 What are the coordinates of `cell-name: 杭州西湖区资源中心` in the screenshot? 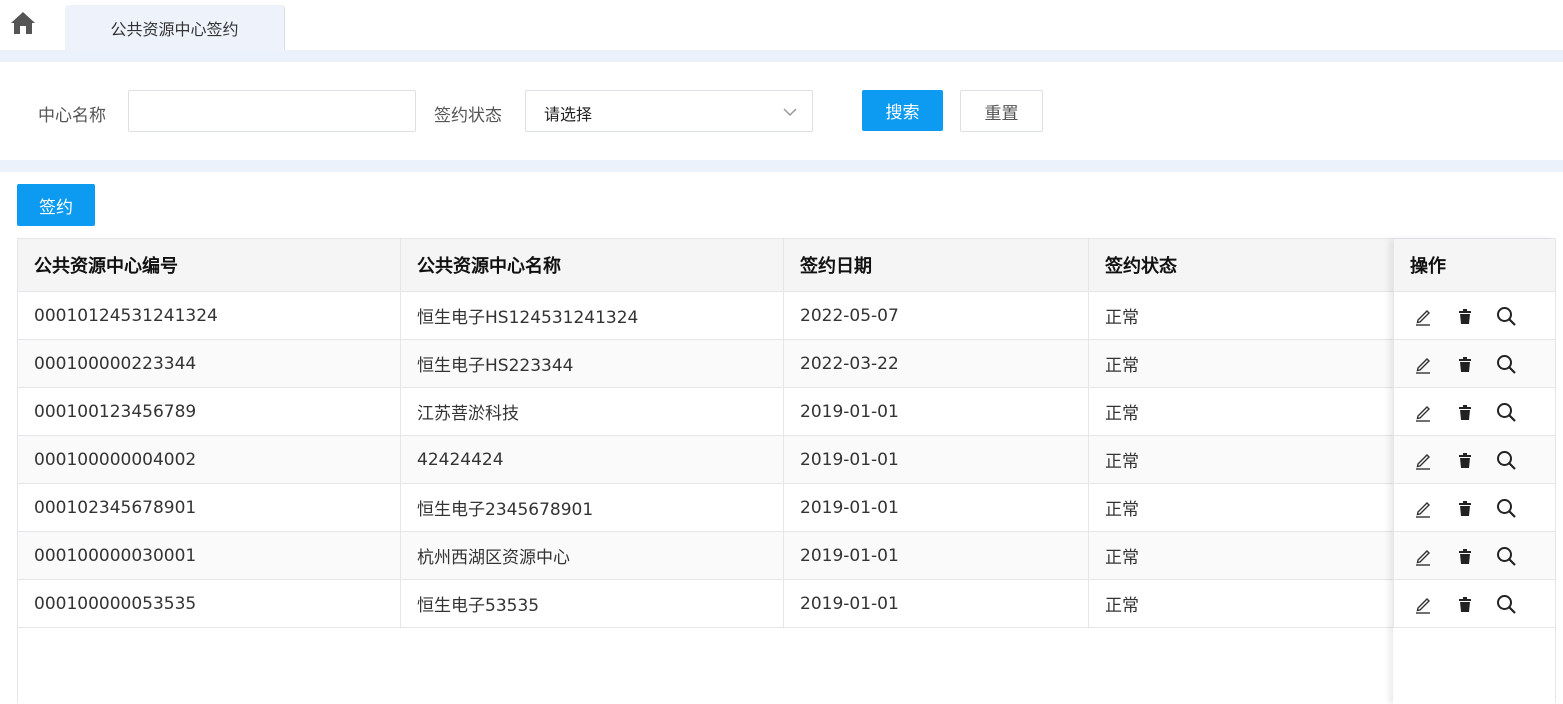 It's located at (592, 555).